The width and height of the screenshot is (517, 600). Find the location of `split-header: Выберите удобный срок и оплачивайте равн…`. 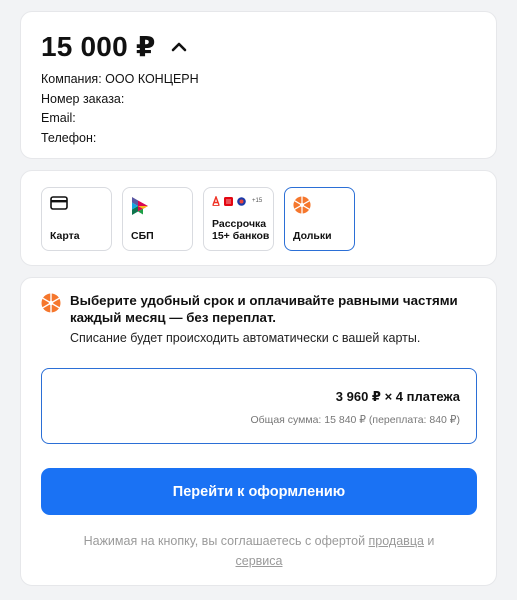

split-header: Выберите удобный срок и оплачивайте равн… is located at coordinates (255, 309).